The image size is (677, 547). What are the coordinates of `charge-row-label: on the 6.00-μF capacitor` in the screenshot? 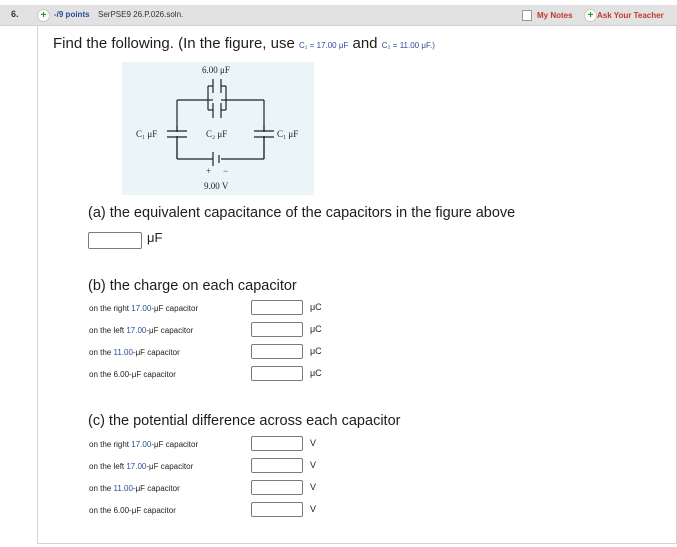 It's located at (132, 374).